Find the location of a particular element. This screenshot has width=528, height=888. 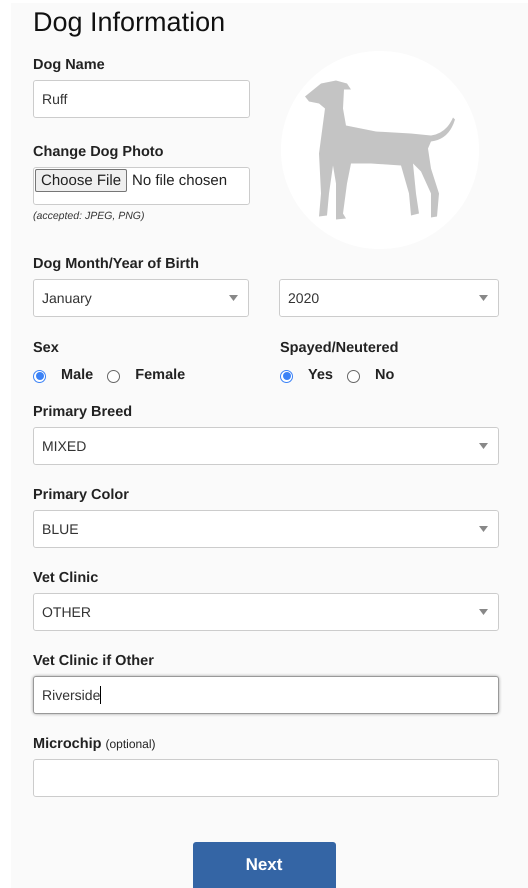

field-label: Primary Color is located at coordinates (81, 495).